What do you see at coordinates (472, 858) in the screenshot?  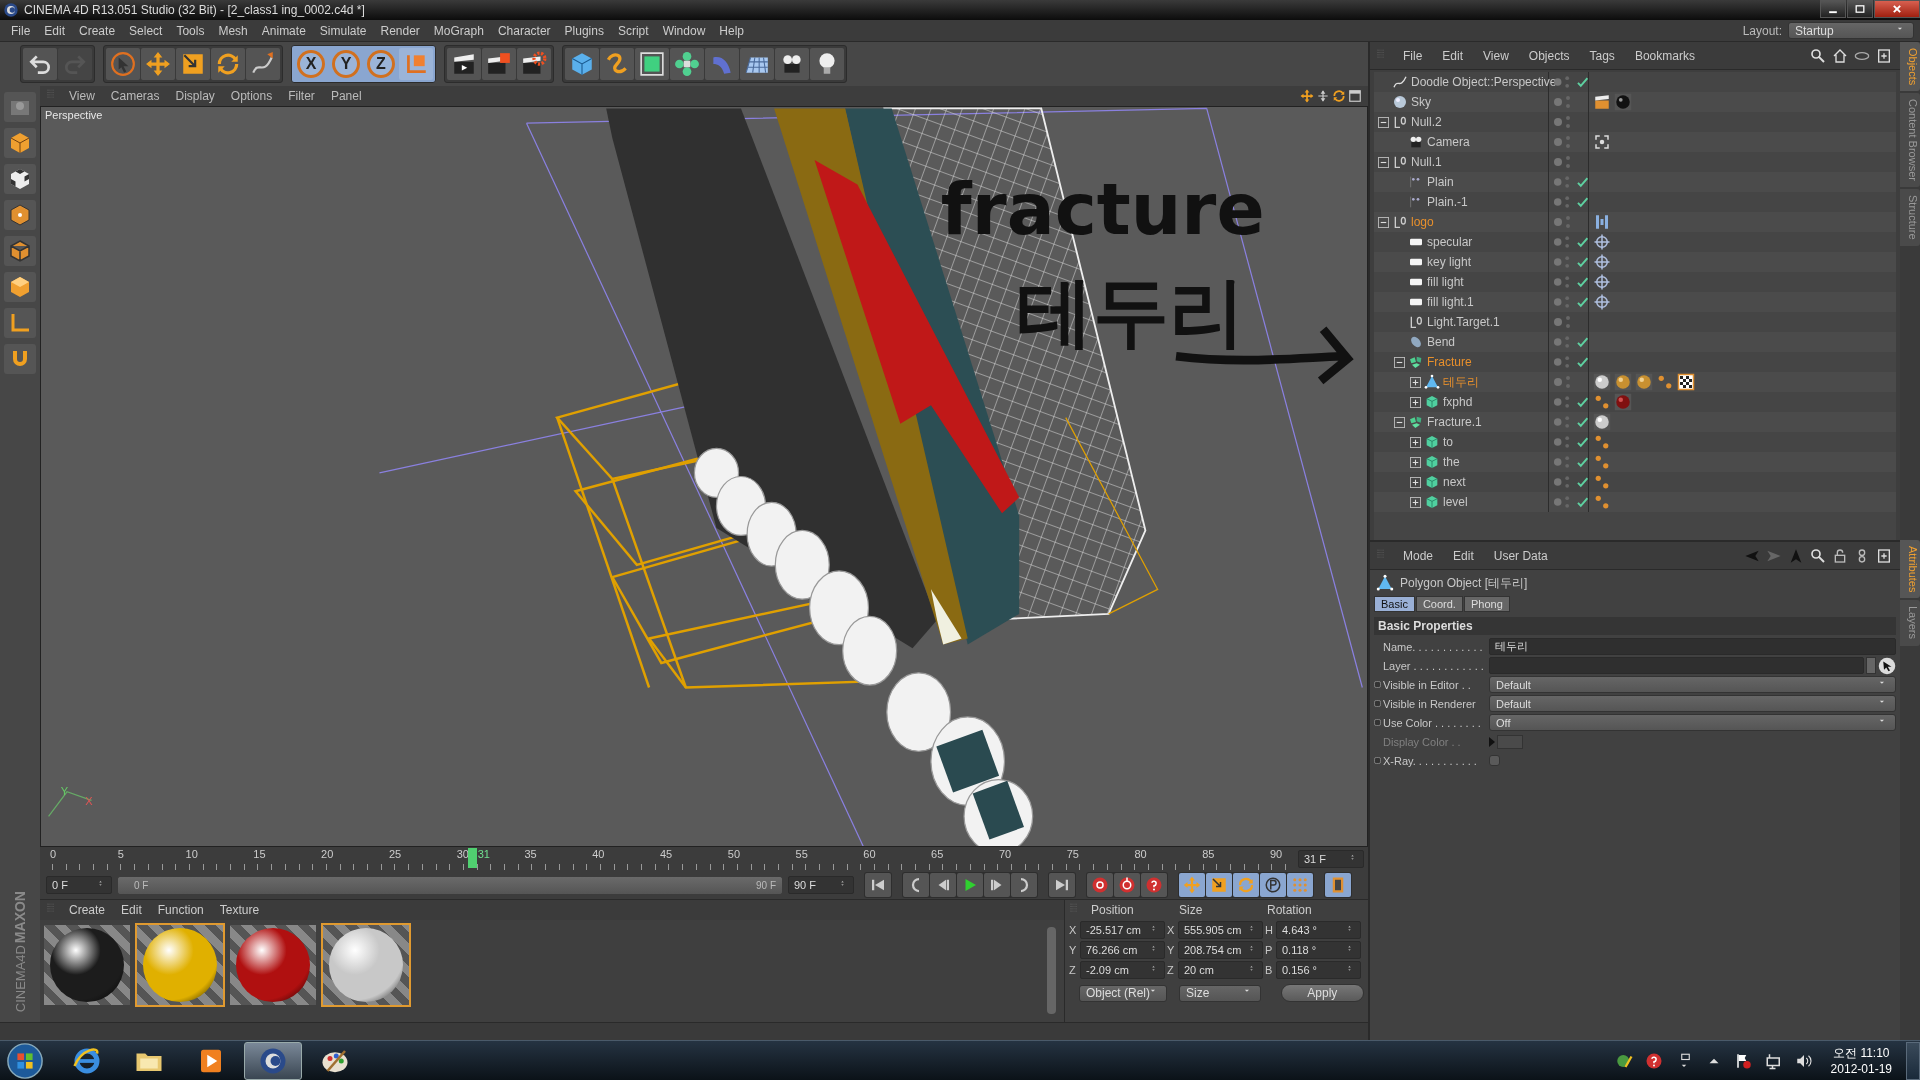 I see `playhead` at bounding box center [472, 858].